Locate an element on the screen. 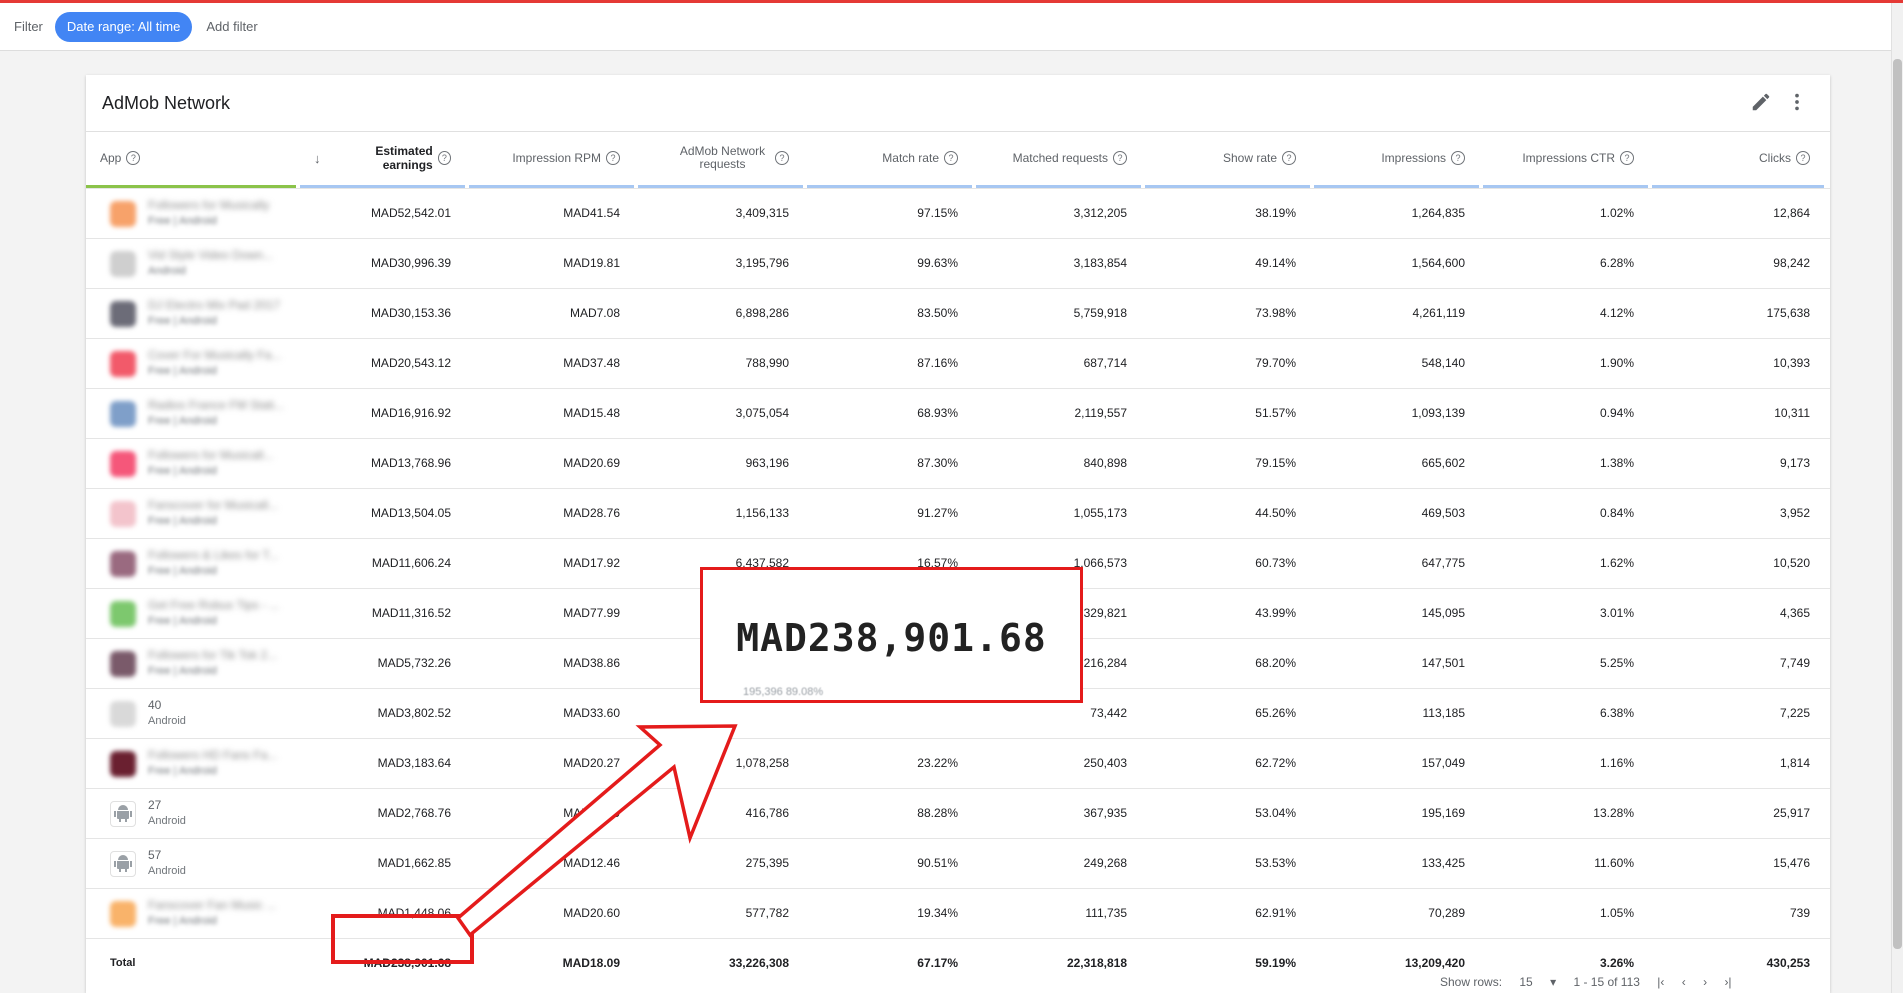 The image size is (1903, 993). metric-cell: MAD20.69 is located at coordinates (591, 463).